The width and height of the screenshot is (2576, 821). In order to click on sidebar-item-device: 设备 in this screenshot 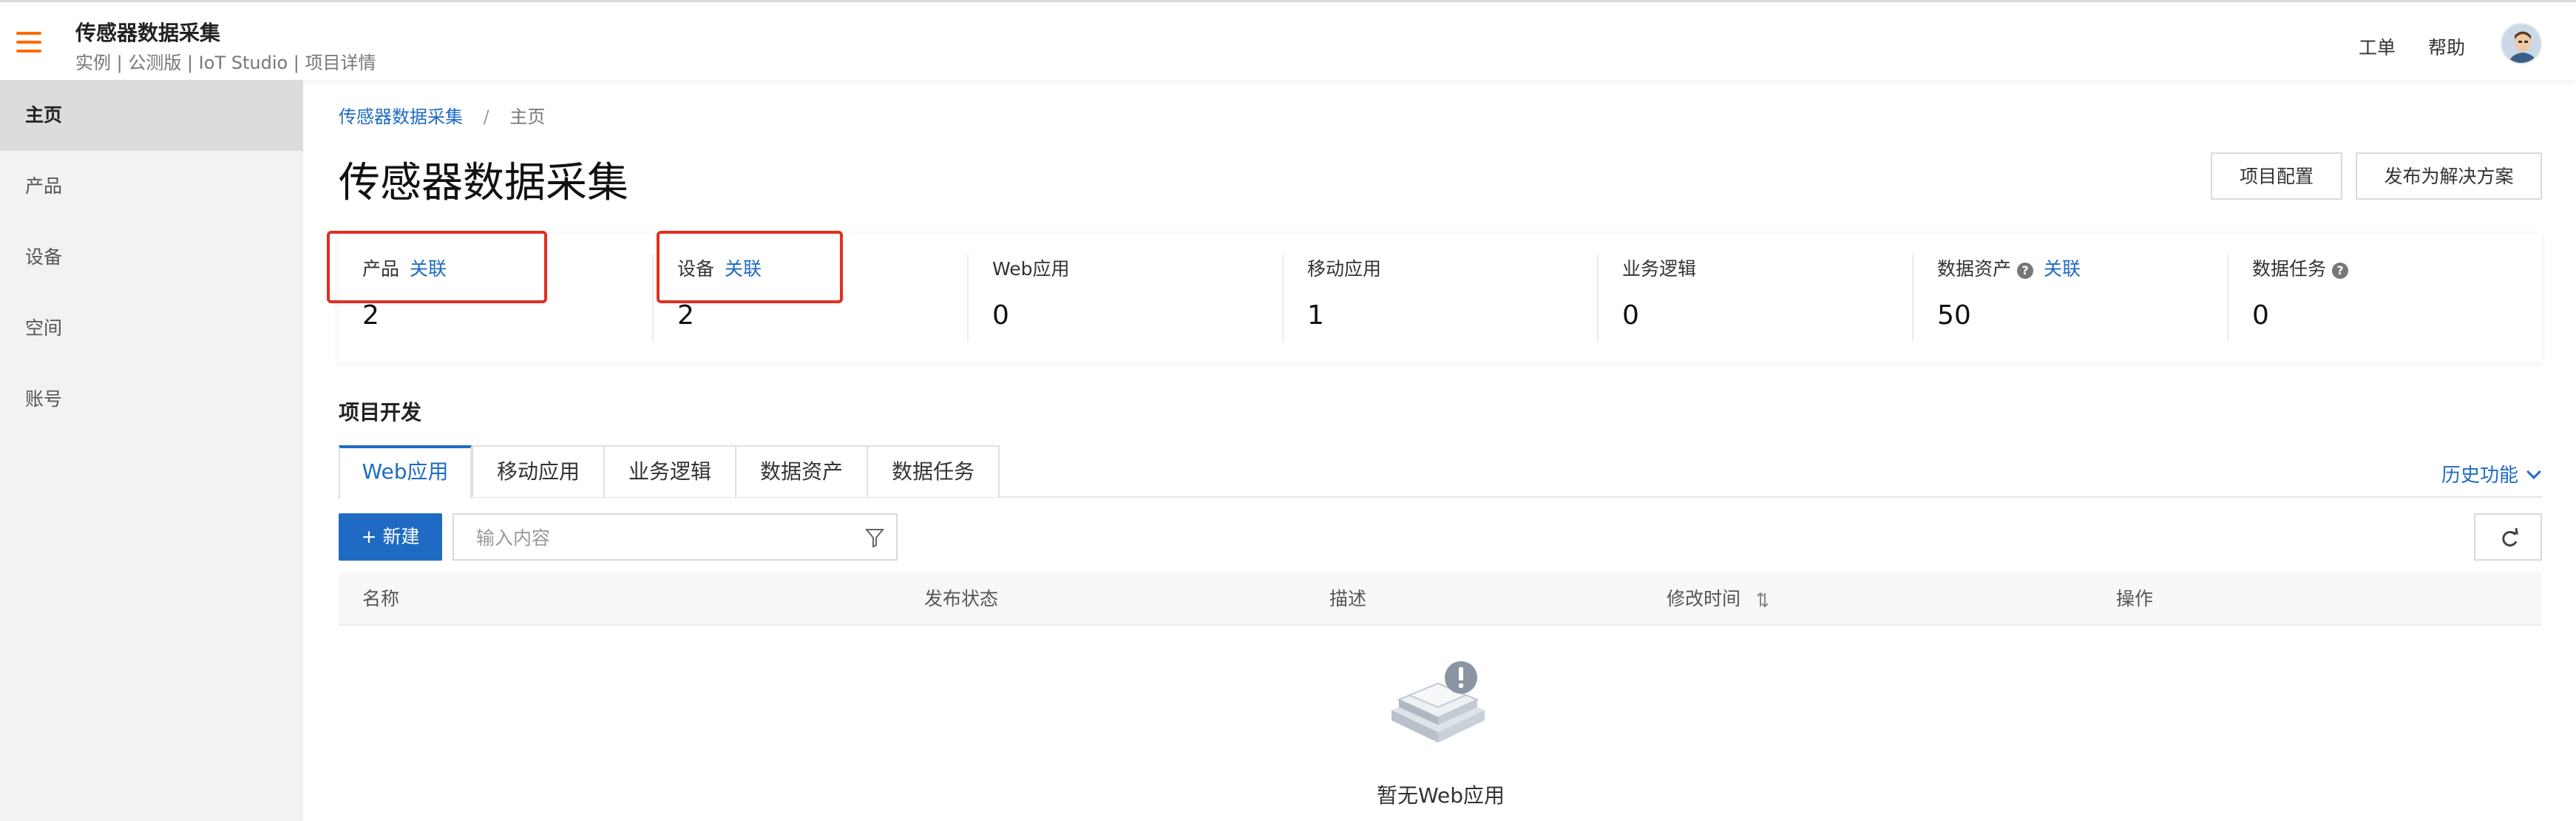, I will do `click(151, 257)`.